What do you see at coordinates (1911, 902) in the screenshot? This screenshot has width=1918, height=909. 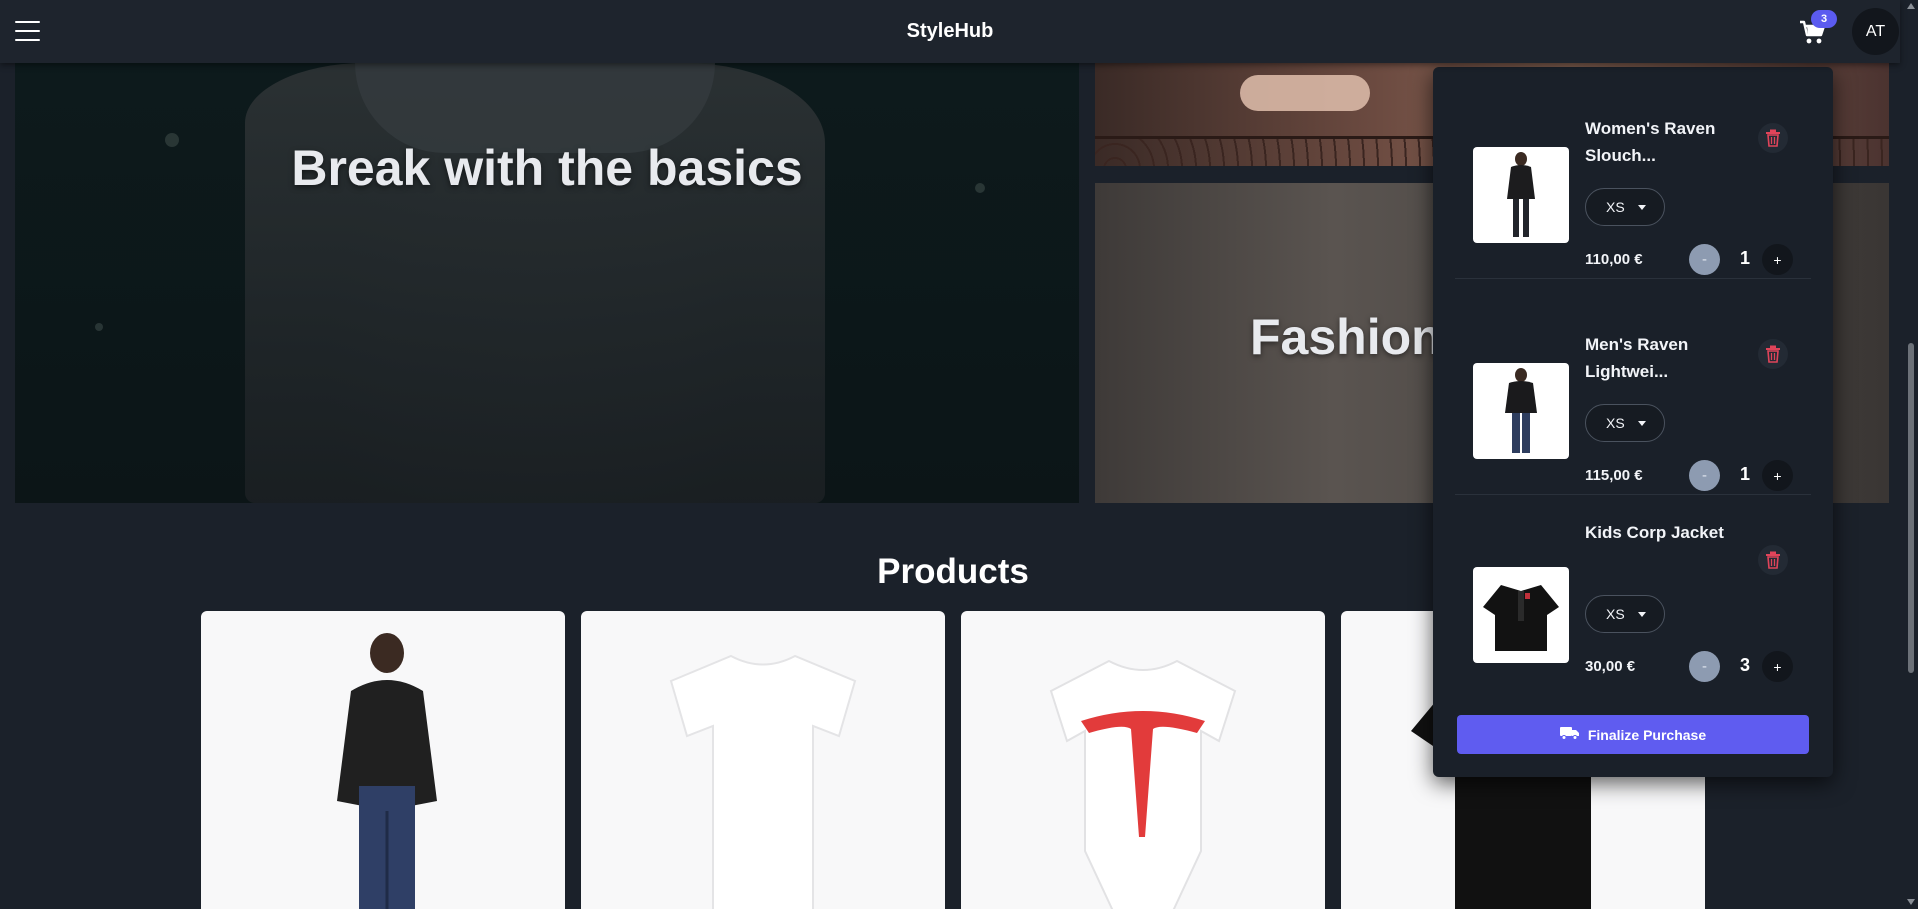 I see `scroll-down-icon` at bounding box center [1911, 902].